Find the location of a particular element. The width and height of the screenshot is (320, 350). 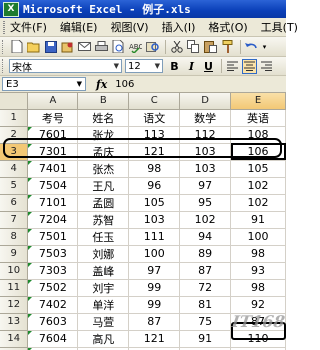

cell-c9: 100 is located at coordinates (154, 254).